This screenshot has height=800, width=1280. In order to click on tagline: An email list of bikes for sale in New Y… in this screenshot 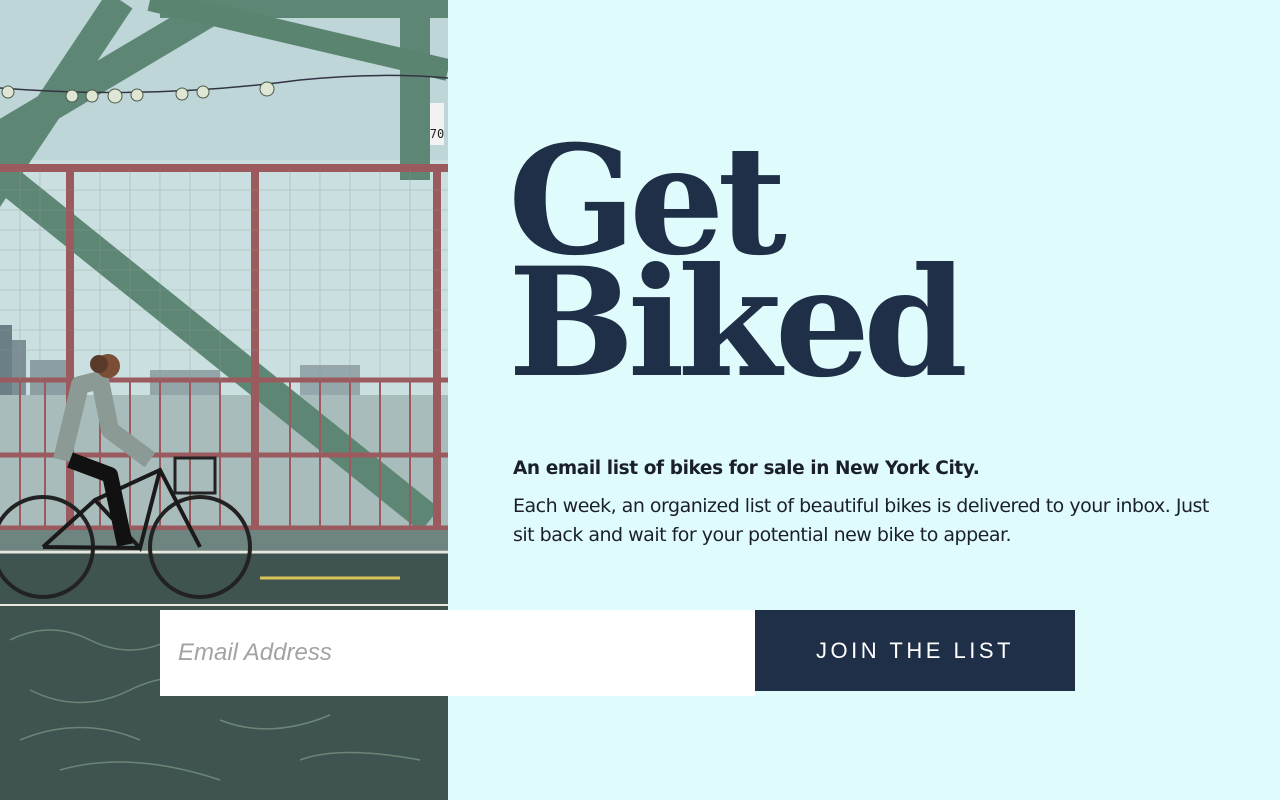, I will do `click(746, 468)`.